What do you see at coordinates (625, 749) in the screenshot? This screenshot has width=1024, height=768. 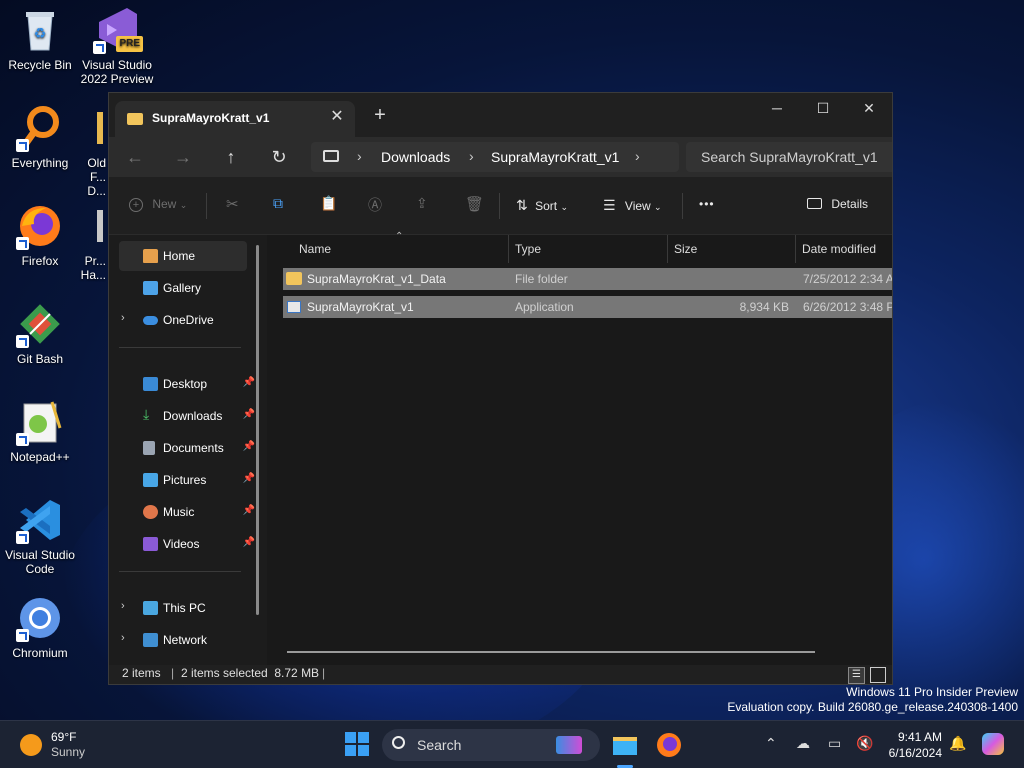 I see `file-explorer-taskbar-button` at bounding box center [625, 749].